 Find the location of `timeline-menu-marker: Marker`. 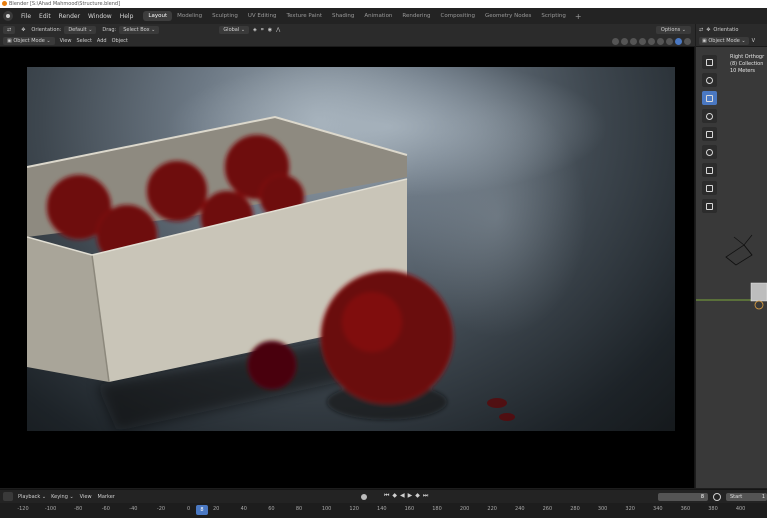

timeline-menu-marker: Marker is located at coordinates (106, 497).